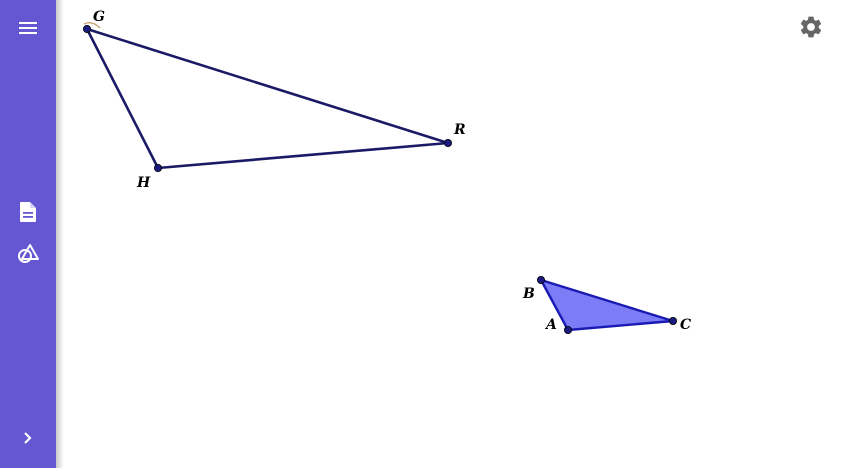 This screenshot has width=841, height=468. Describe the element at coordinates (143, 183) in the screenshot. I see `label-h: H` at that location.